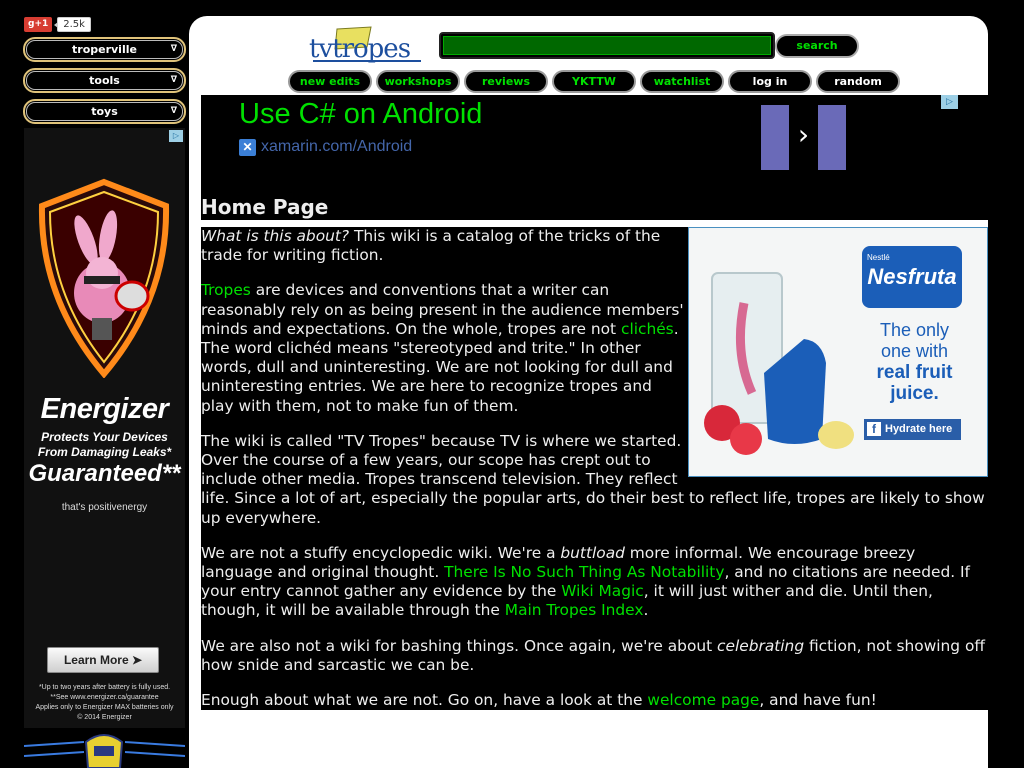 The image size is (1024, 768). Describe the element at coordinates (104, 409) in the screenshot. I see `ad-title: Energizer` at that location.